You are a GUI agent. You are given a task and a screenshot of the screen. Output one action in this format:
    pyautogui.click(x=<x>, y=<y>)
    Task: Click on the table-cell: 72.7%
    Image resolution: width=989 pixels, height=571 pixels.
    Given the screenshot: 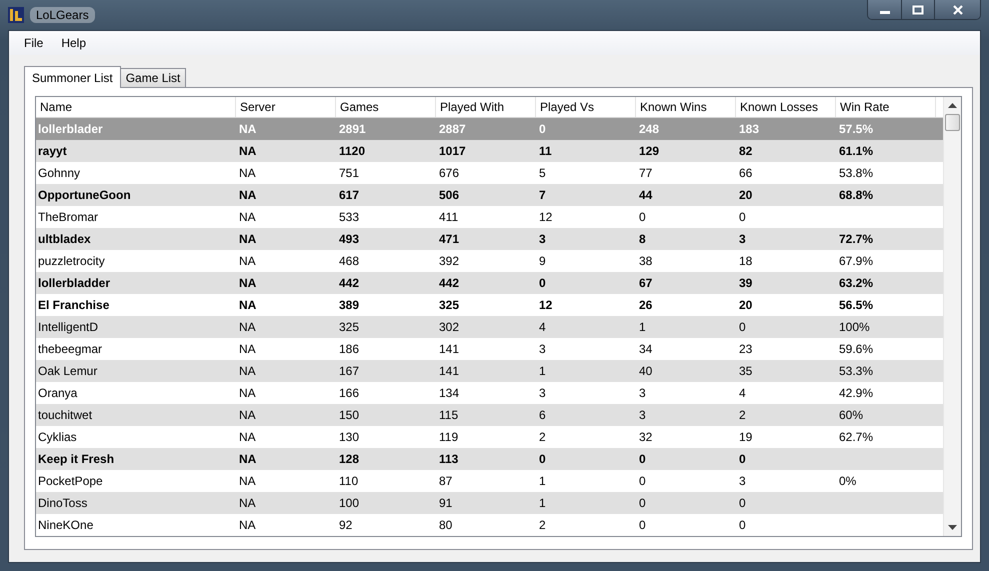 What is the action you would take?
    pyautogui.click(x=856, y=239)
    